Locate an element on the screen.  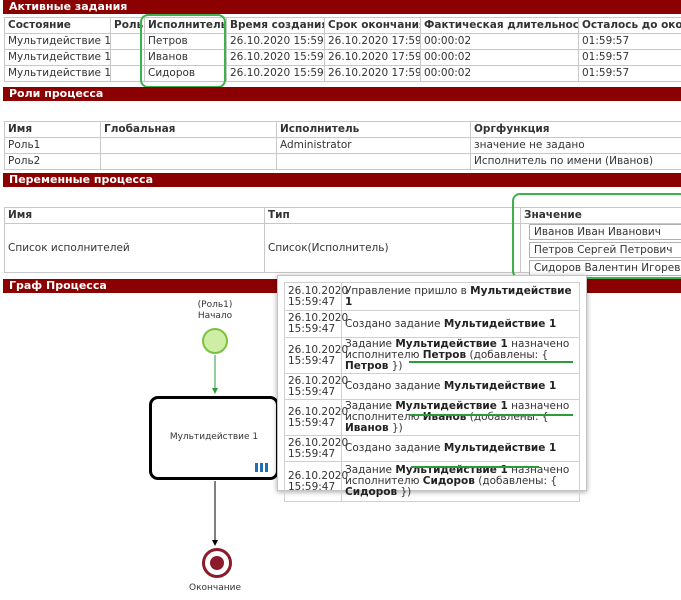
multi-task-node: Мультидействие 1 is located at coordinates (214, 438).